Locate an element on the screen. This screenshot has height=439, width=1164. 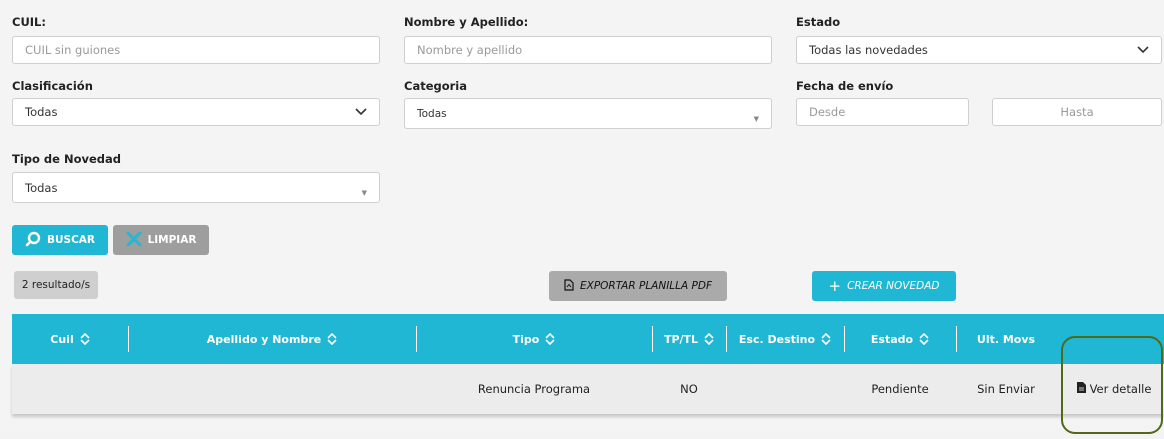
header-esc-destino: Esc. Destino is located at coordinates (785, 339).